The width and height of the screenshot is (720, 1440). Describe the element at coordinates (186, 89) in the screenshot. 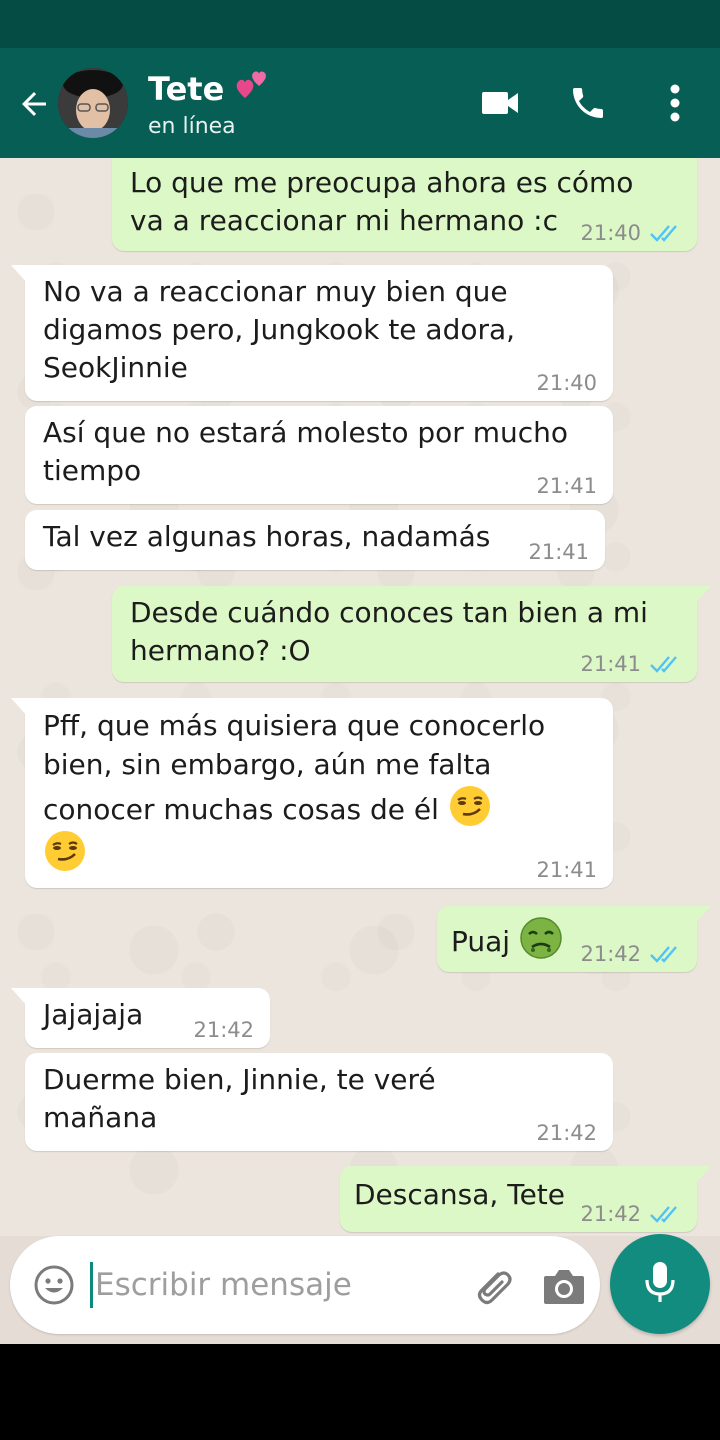

I see `contact-name-text: Tete` at that location.